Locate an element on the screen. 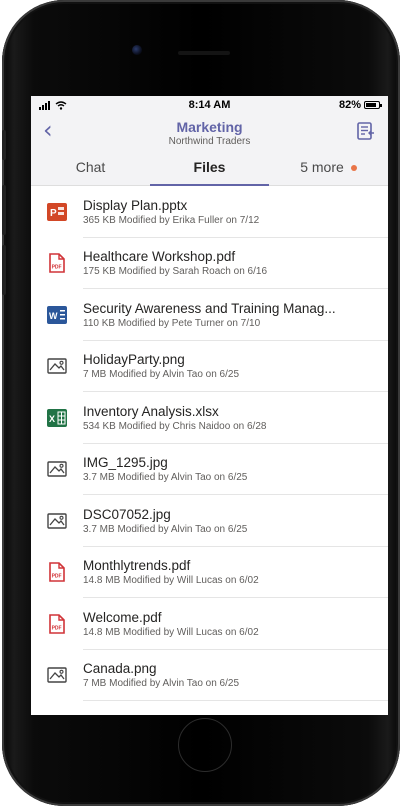  file-name: Canada.png is located at coordinates (120, 669).